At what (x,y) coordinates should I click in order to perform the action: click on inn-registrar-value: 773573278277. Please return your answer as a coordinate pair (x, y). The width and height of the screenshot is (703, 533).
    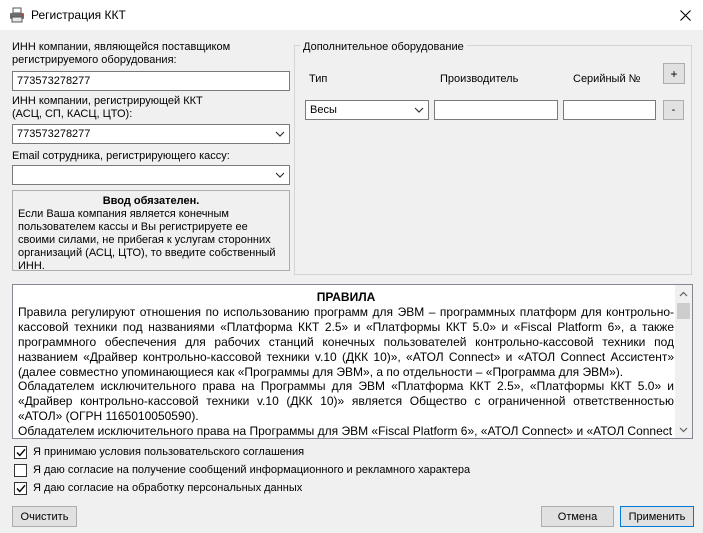
    Looking at the image, I should click on (54, 134).